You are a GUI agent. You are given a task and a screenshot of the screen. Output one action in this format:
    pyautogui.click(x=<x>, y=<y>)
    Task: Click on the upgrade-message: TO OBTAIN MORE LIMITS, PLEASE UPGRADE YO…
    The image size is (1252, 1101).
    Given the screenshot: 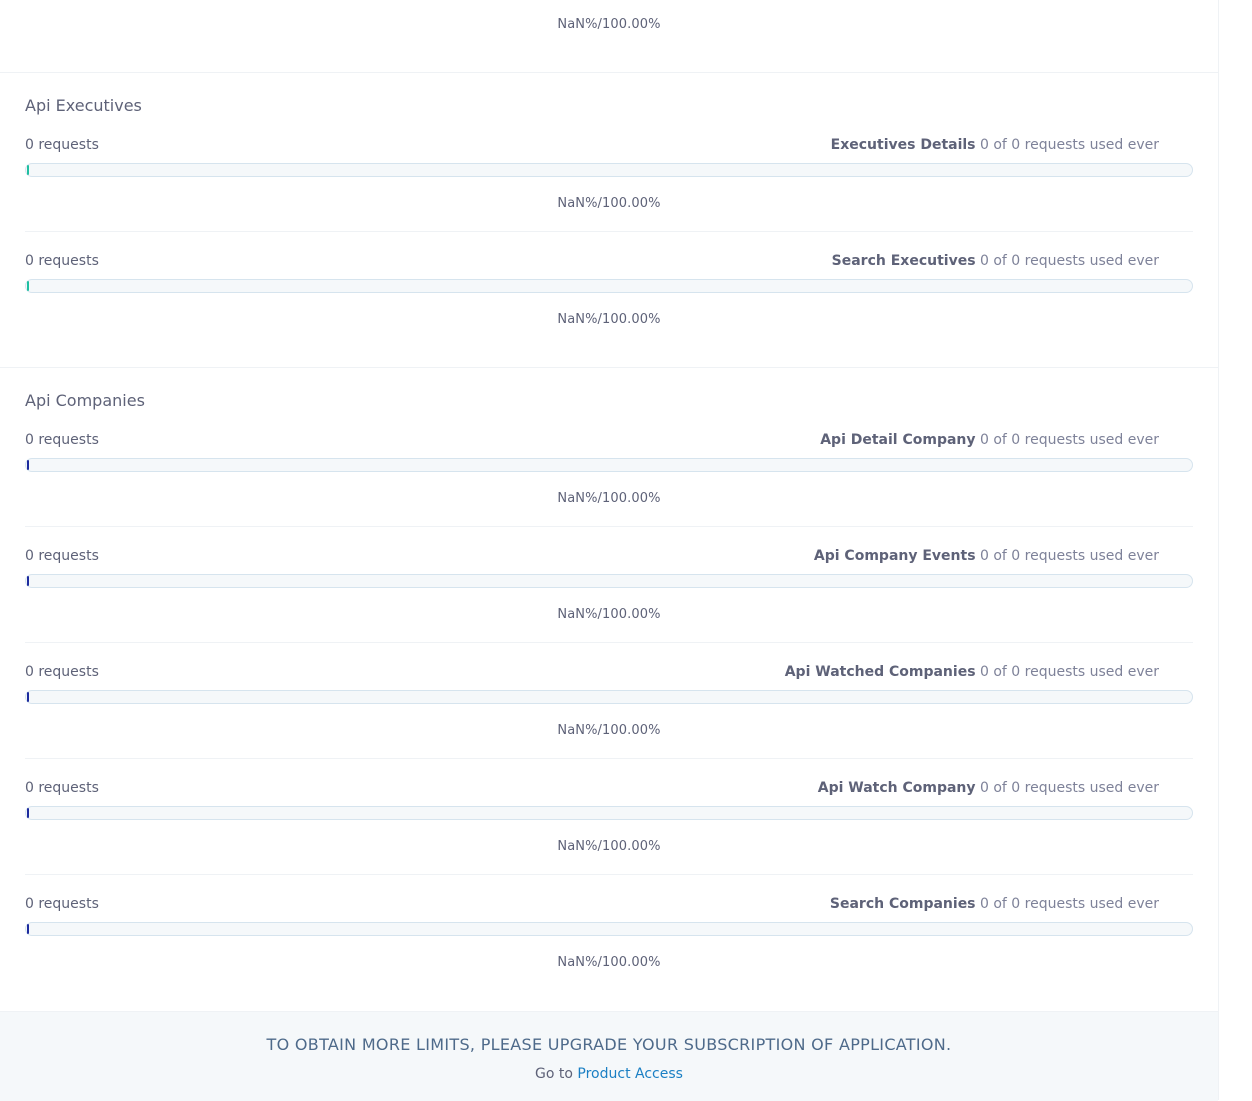 What is the action you would take?
    pyautogui.click(x=609, y=1044)
    